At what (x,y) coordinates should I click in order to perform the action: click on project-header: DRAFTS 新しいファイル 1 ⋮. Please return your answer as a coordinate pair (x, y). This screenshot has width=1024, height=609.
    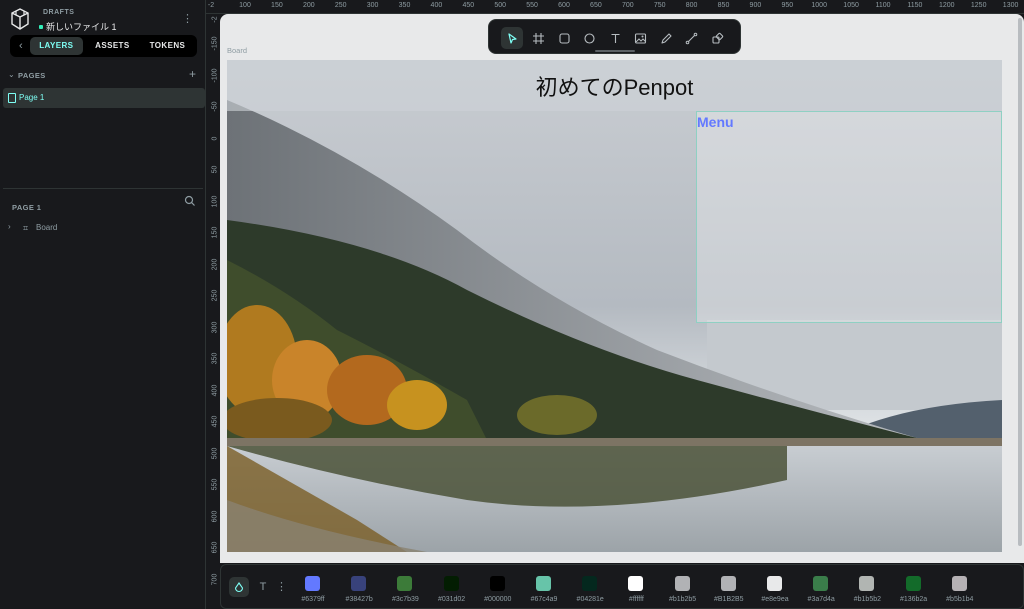
    Looking at the image, I should click on (105, 20).